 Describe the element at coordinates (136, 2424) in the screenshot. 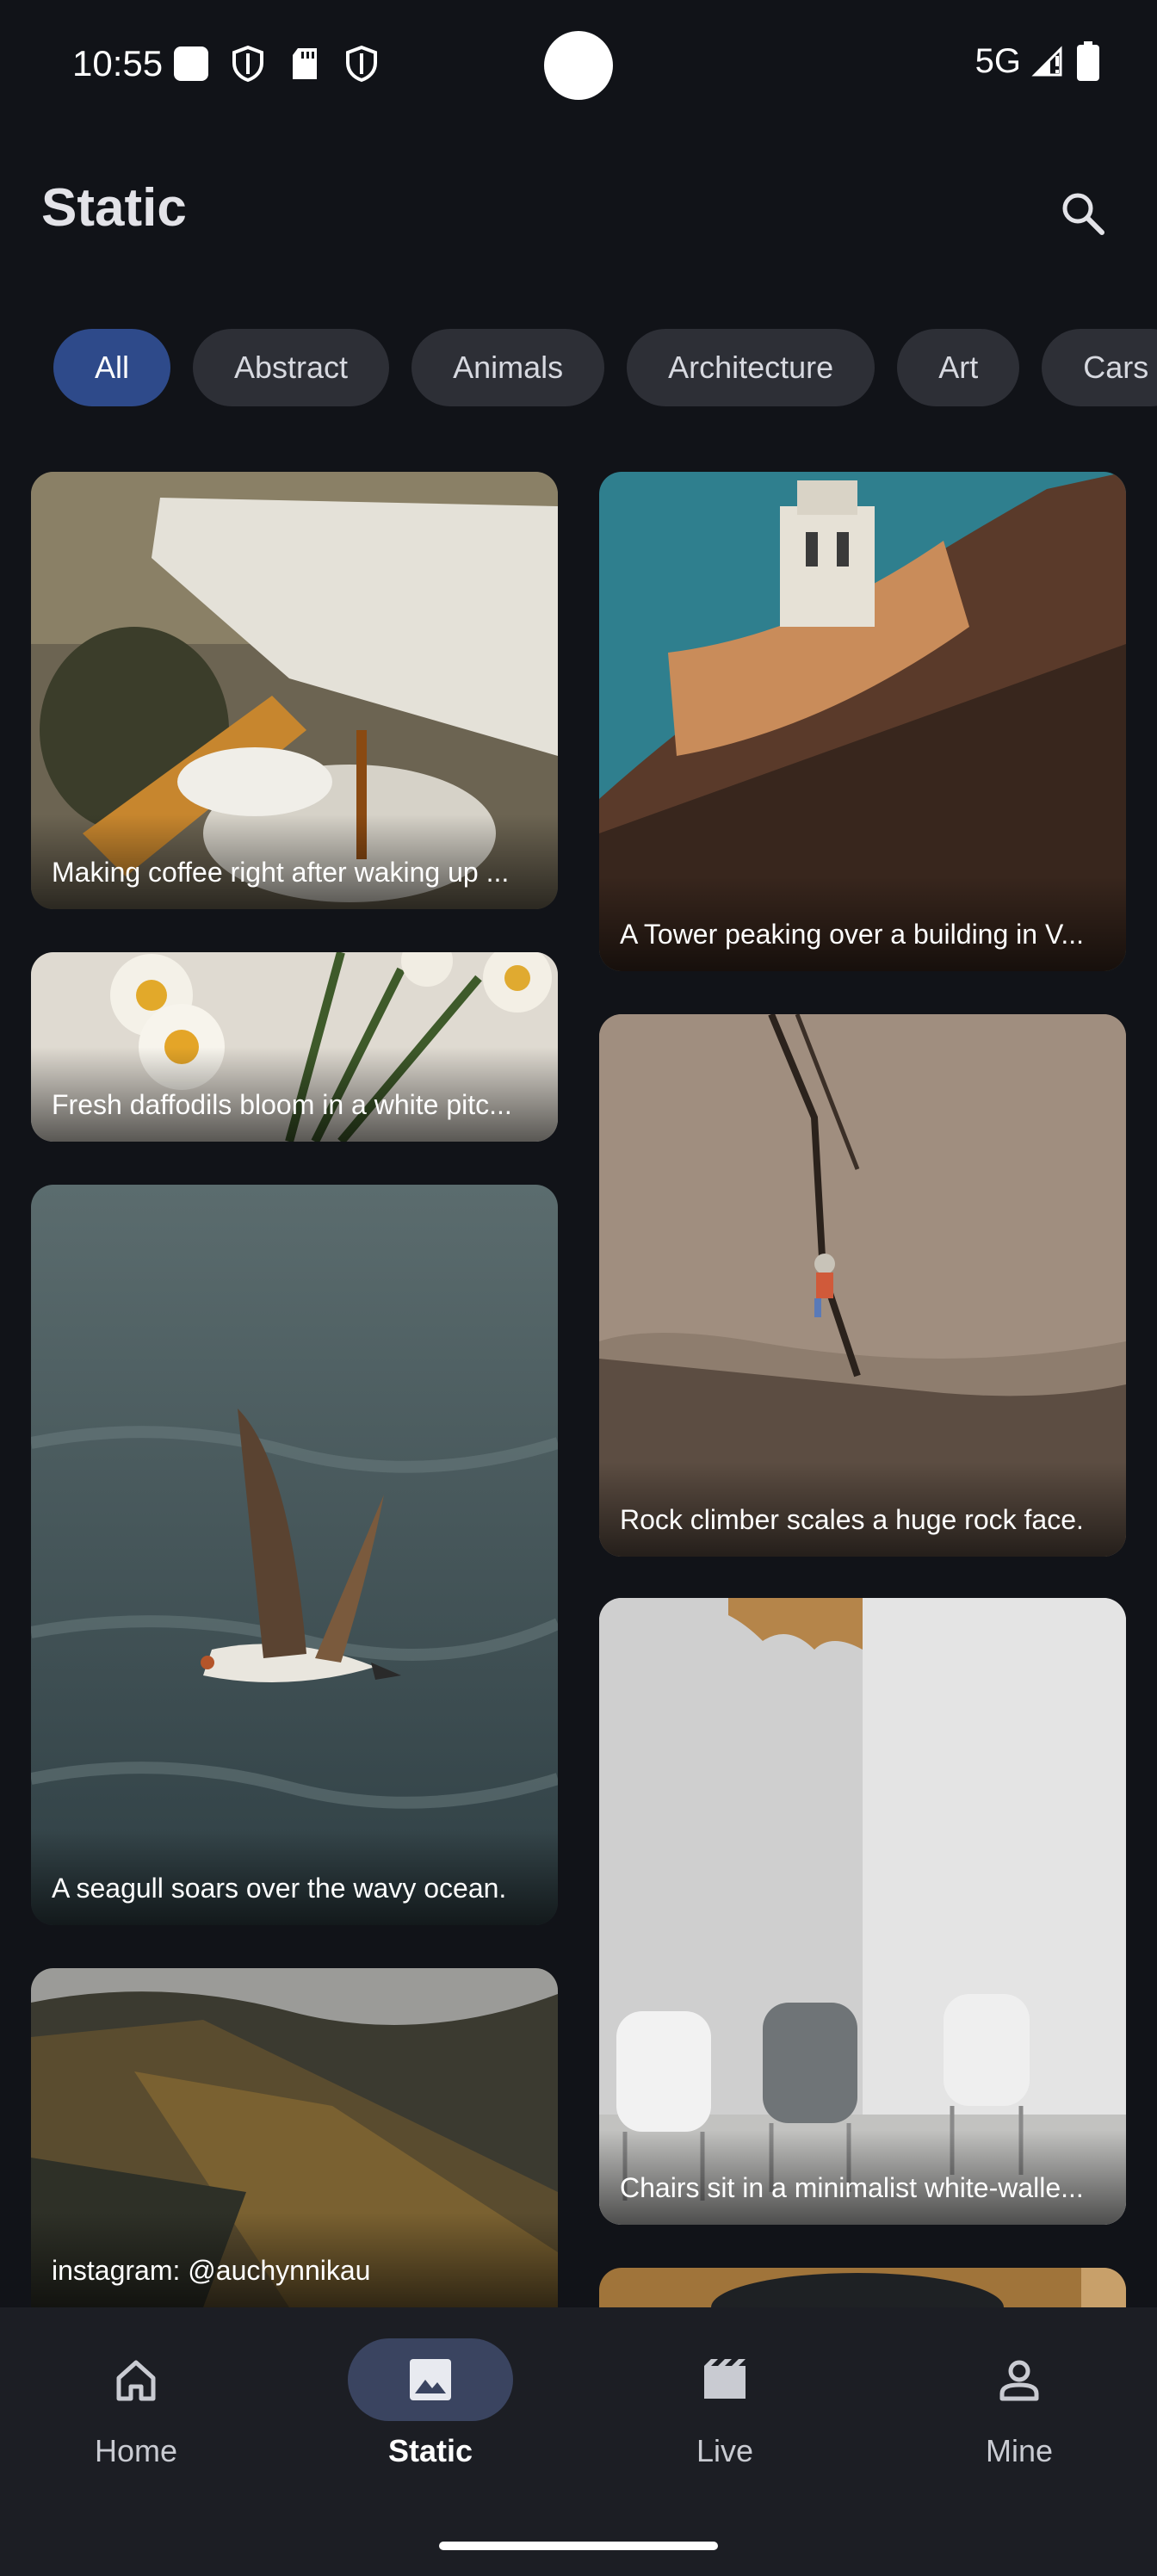

I see `nav-item-home: Home` at that location.